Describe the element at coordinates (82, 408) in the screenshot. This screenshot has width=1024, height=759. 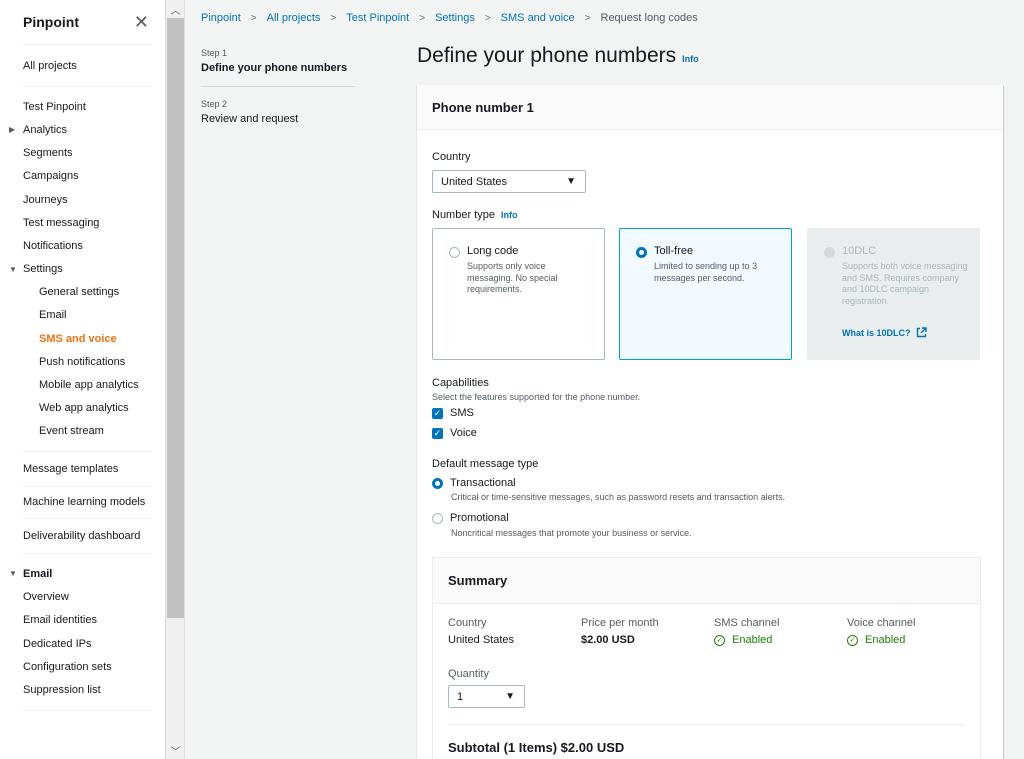
I see `sidebar-item-web-app-analytics: Web app analytics` at that location.